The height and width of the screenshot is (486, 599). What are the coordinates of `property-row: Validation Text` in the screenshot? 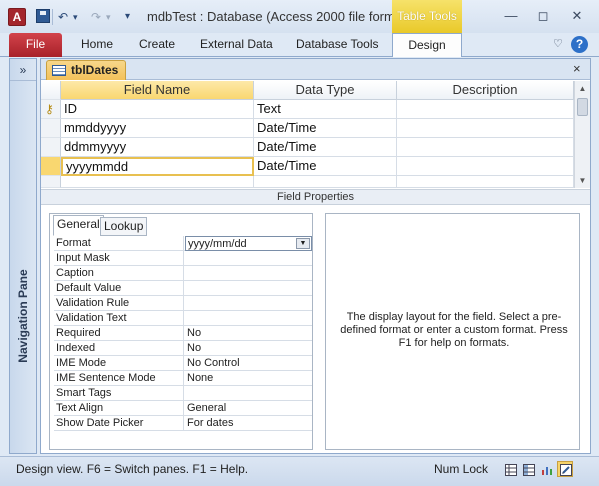 It's located at (183, 318).